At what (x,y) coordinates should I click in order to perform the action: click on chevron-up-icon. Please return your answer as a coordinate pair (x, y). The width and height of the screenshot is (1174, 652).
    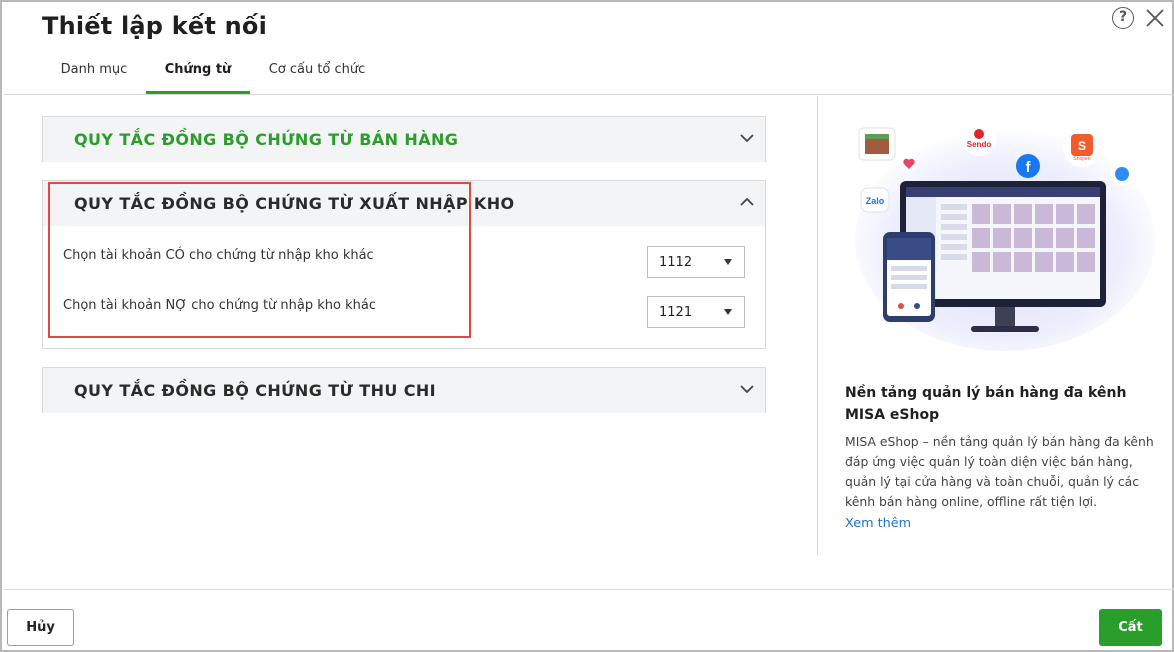
    Looking at the image, I should click on (747, 202).